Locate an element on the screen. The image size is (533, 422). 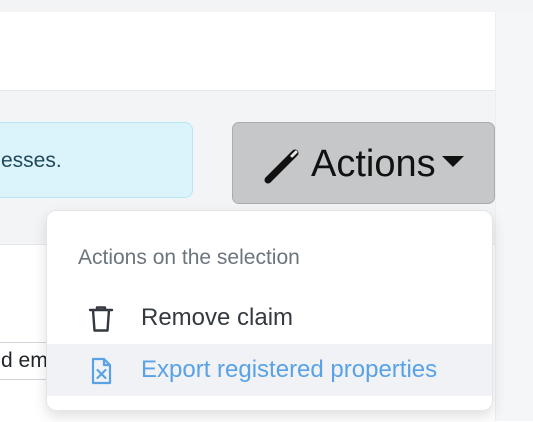
right-gutter is located at coordinates (514, 216).